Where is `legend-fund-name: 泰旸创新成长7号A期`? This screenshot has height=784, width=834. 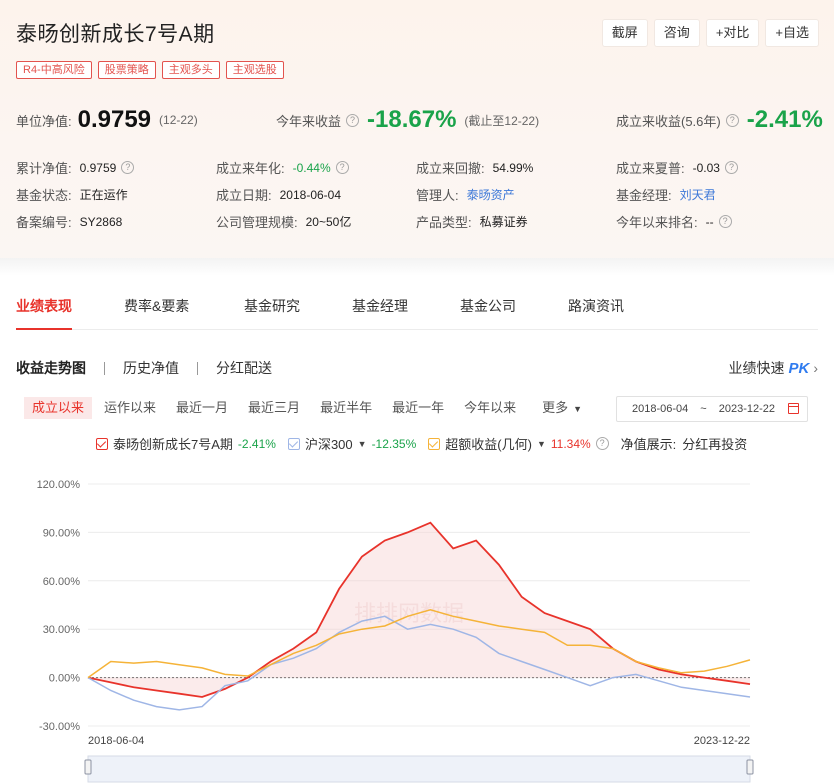 legend-fund-name: 泰旸创新成长7号A期 is located at coordinates (173, 444).